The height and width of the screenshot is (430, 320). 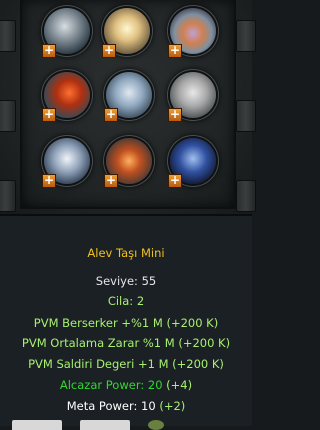 What do you see at coordinates (128, 163) in the screenshot?
I see `flame-stone-icon: +` at bounding box center [128, 163].